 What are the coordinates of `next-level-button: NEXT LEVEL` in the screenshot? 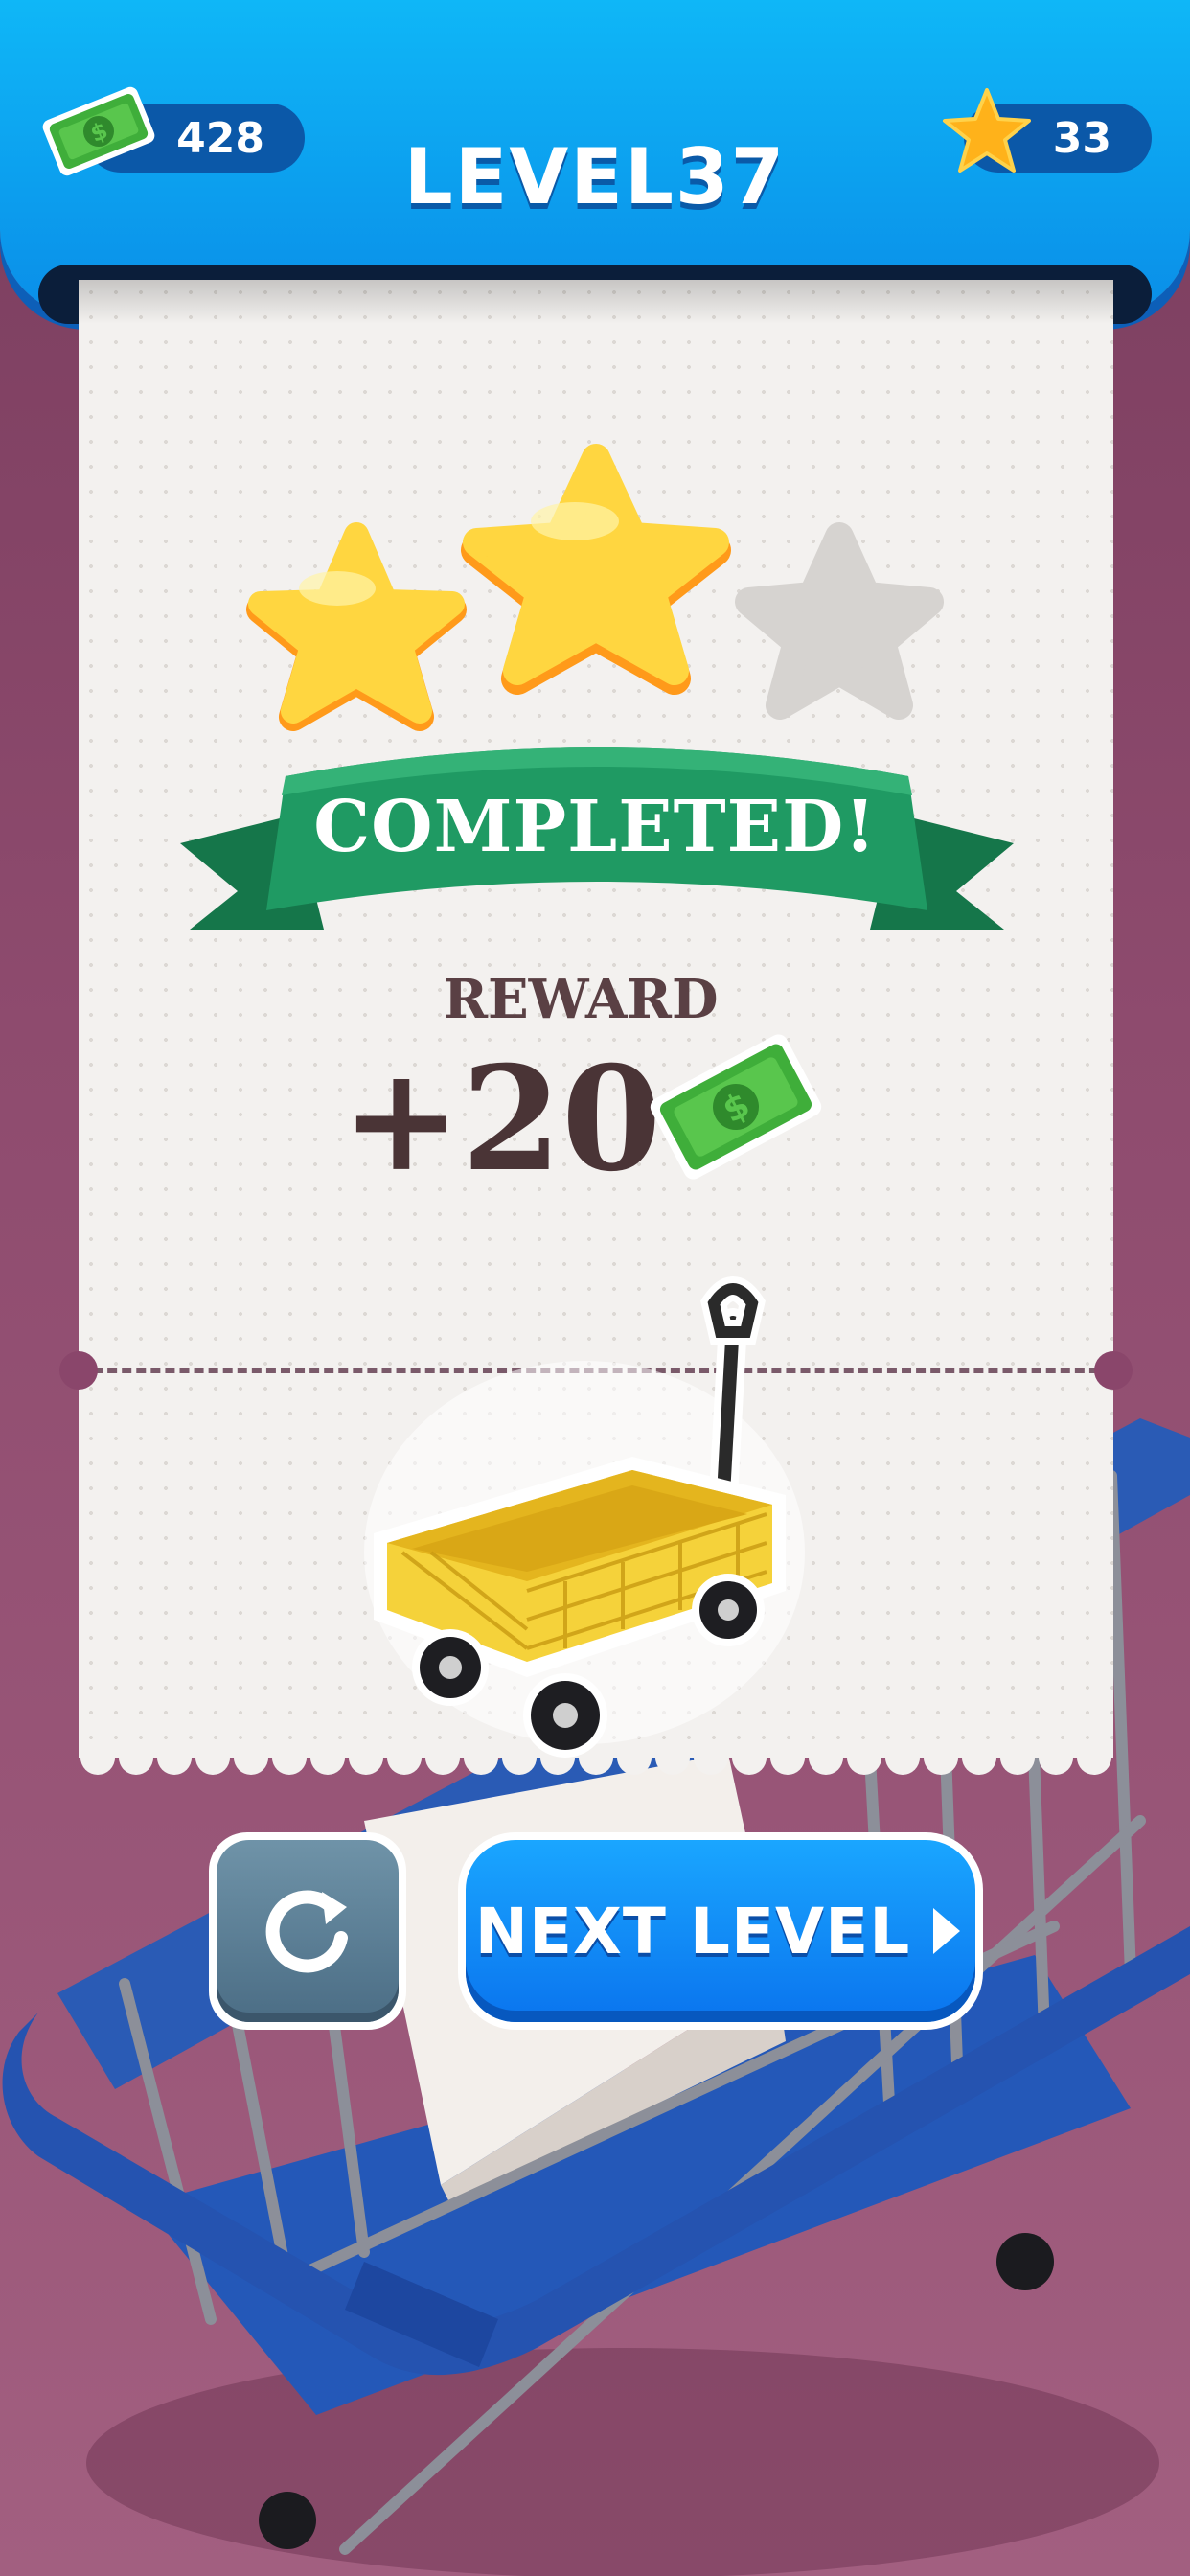 It's located at (720, 1931).